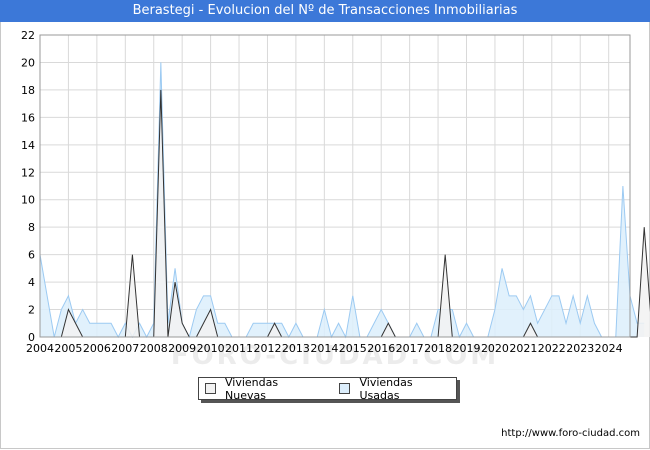  I want to click on x-tick-label: 2008, so click(154, 348).